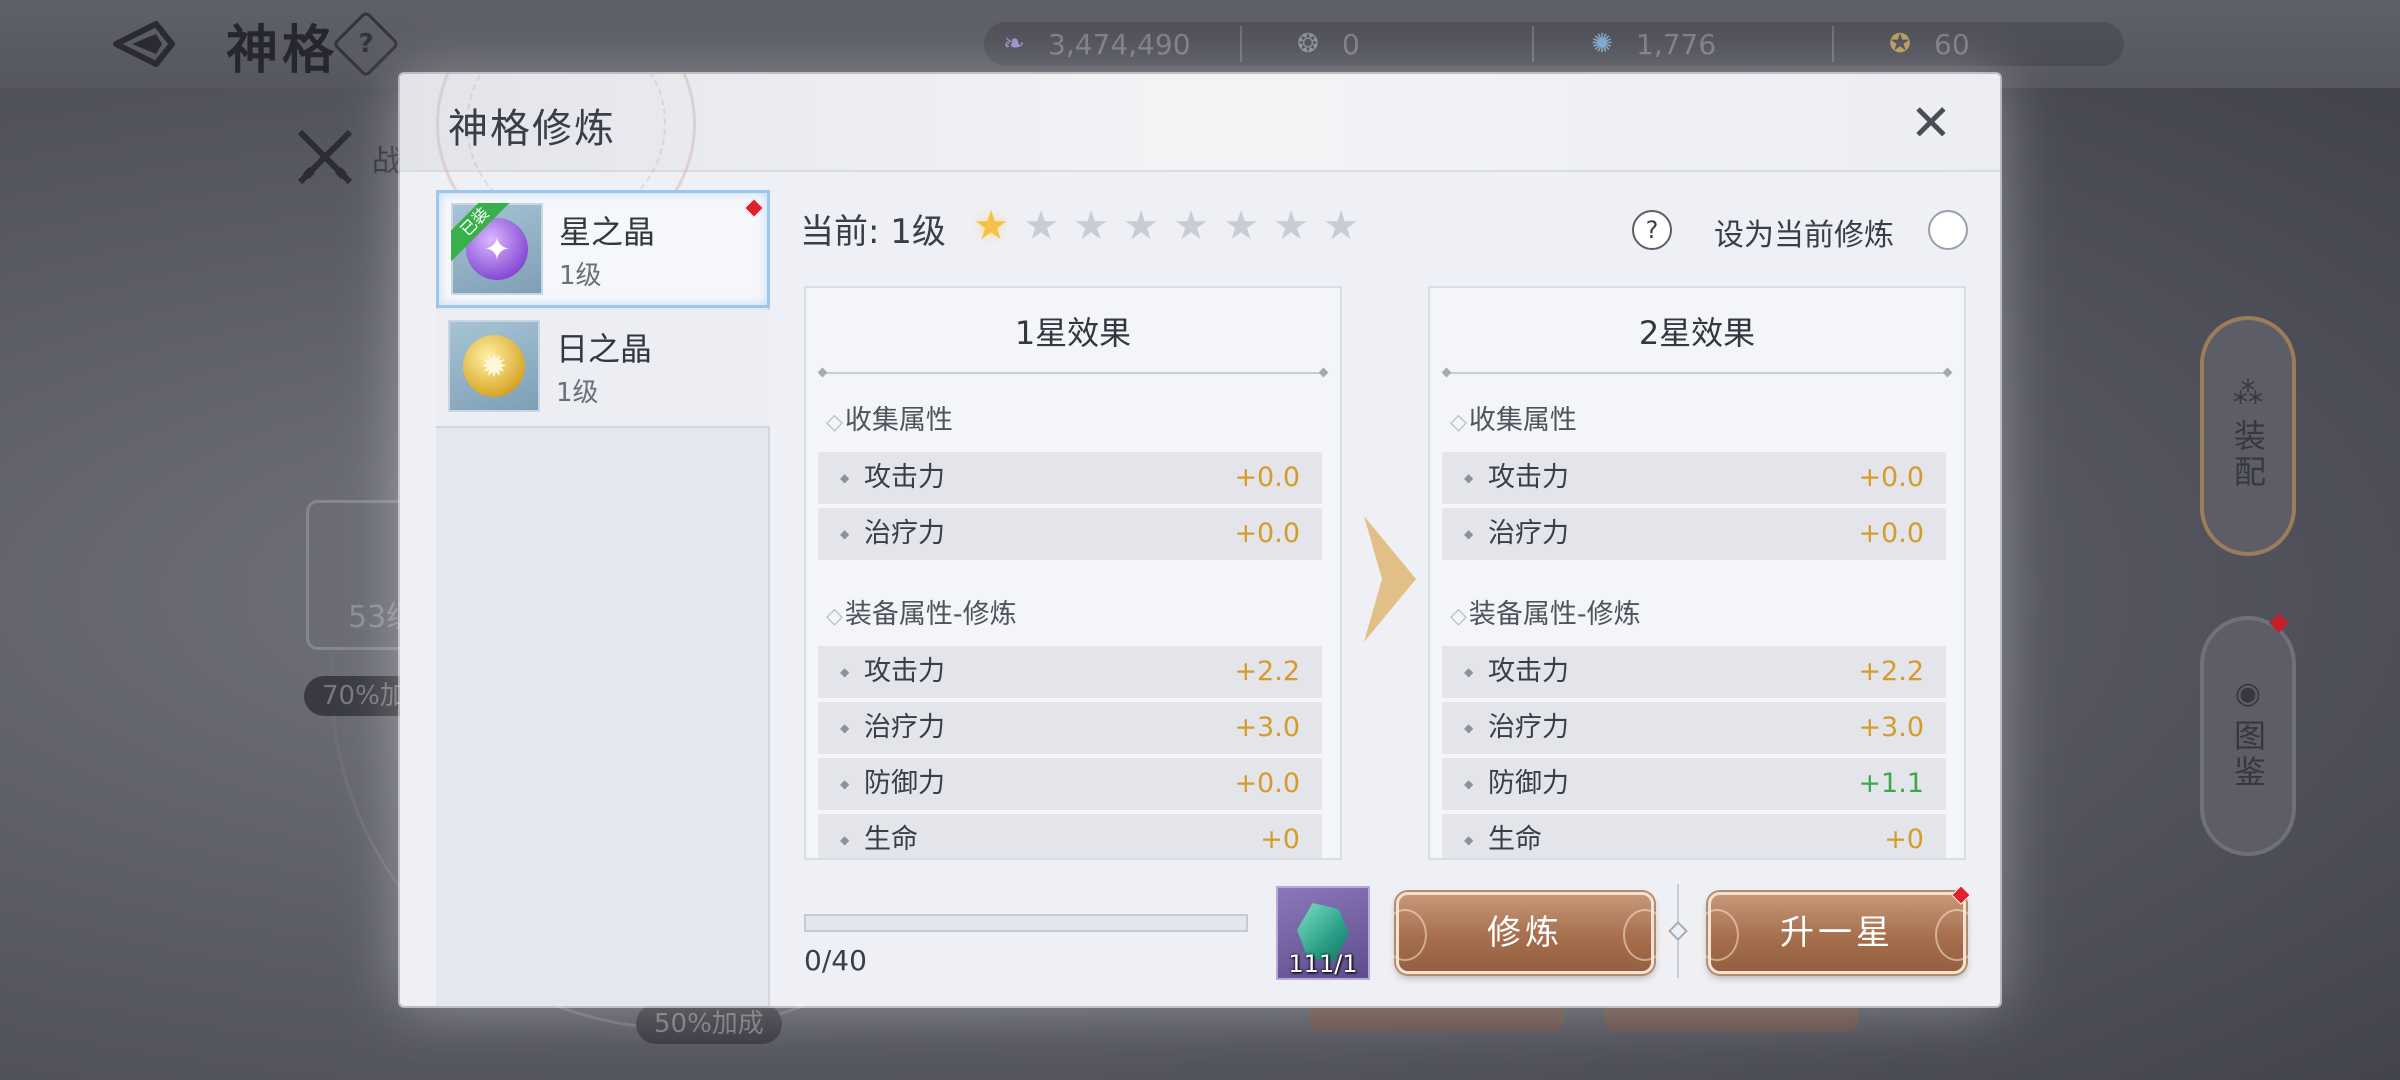 This screenshot has height=1080, width=2400. Describe the element at coordinates (709, 1024) in the screenshot. I see `bonus-pill: 50%加成` at that location.